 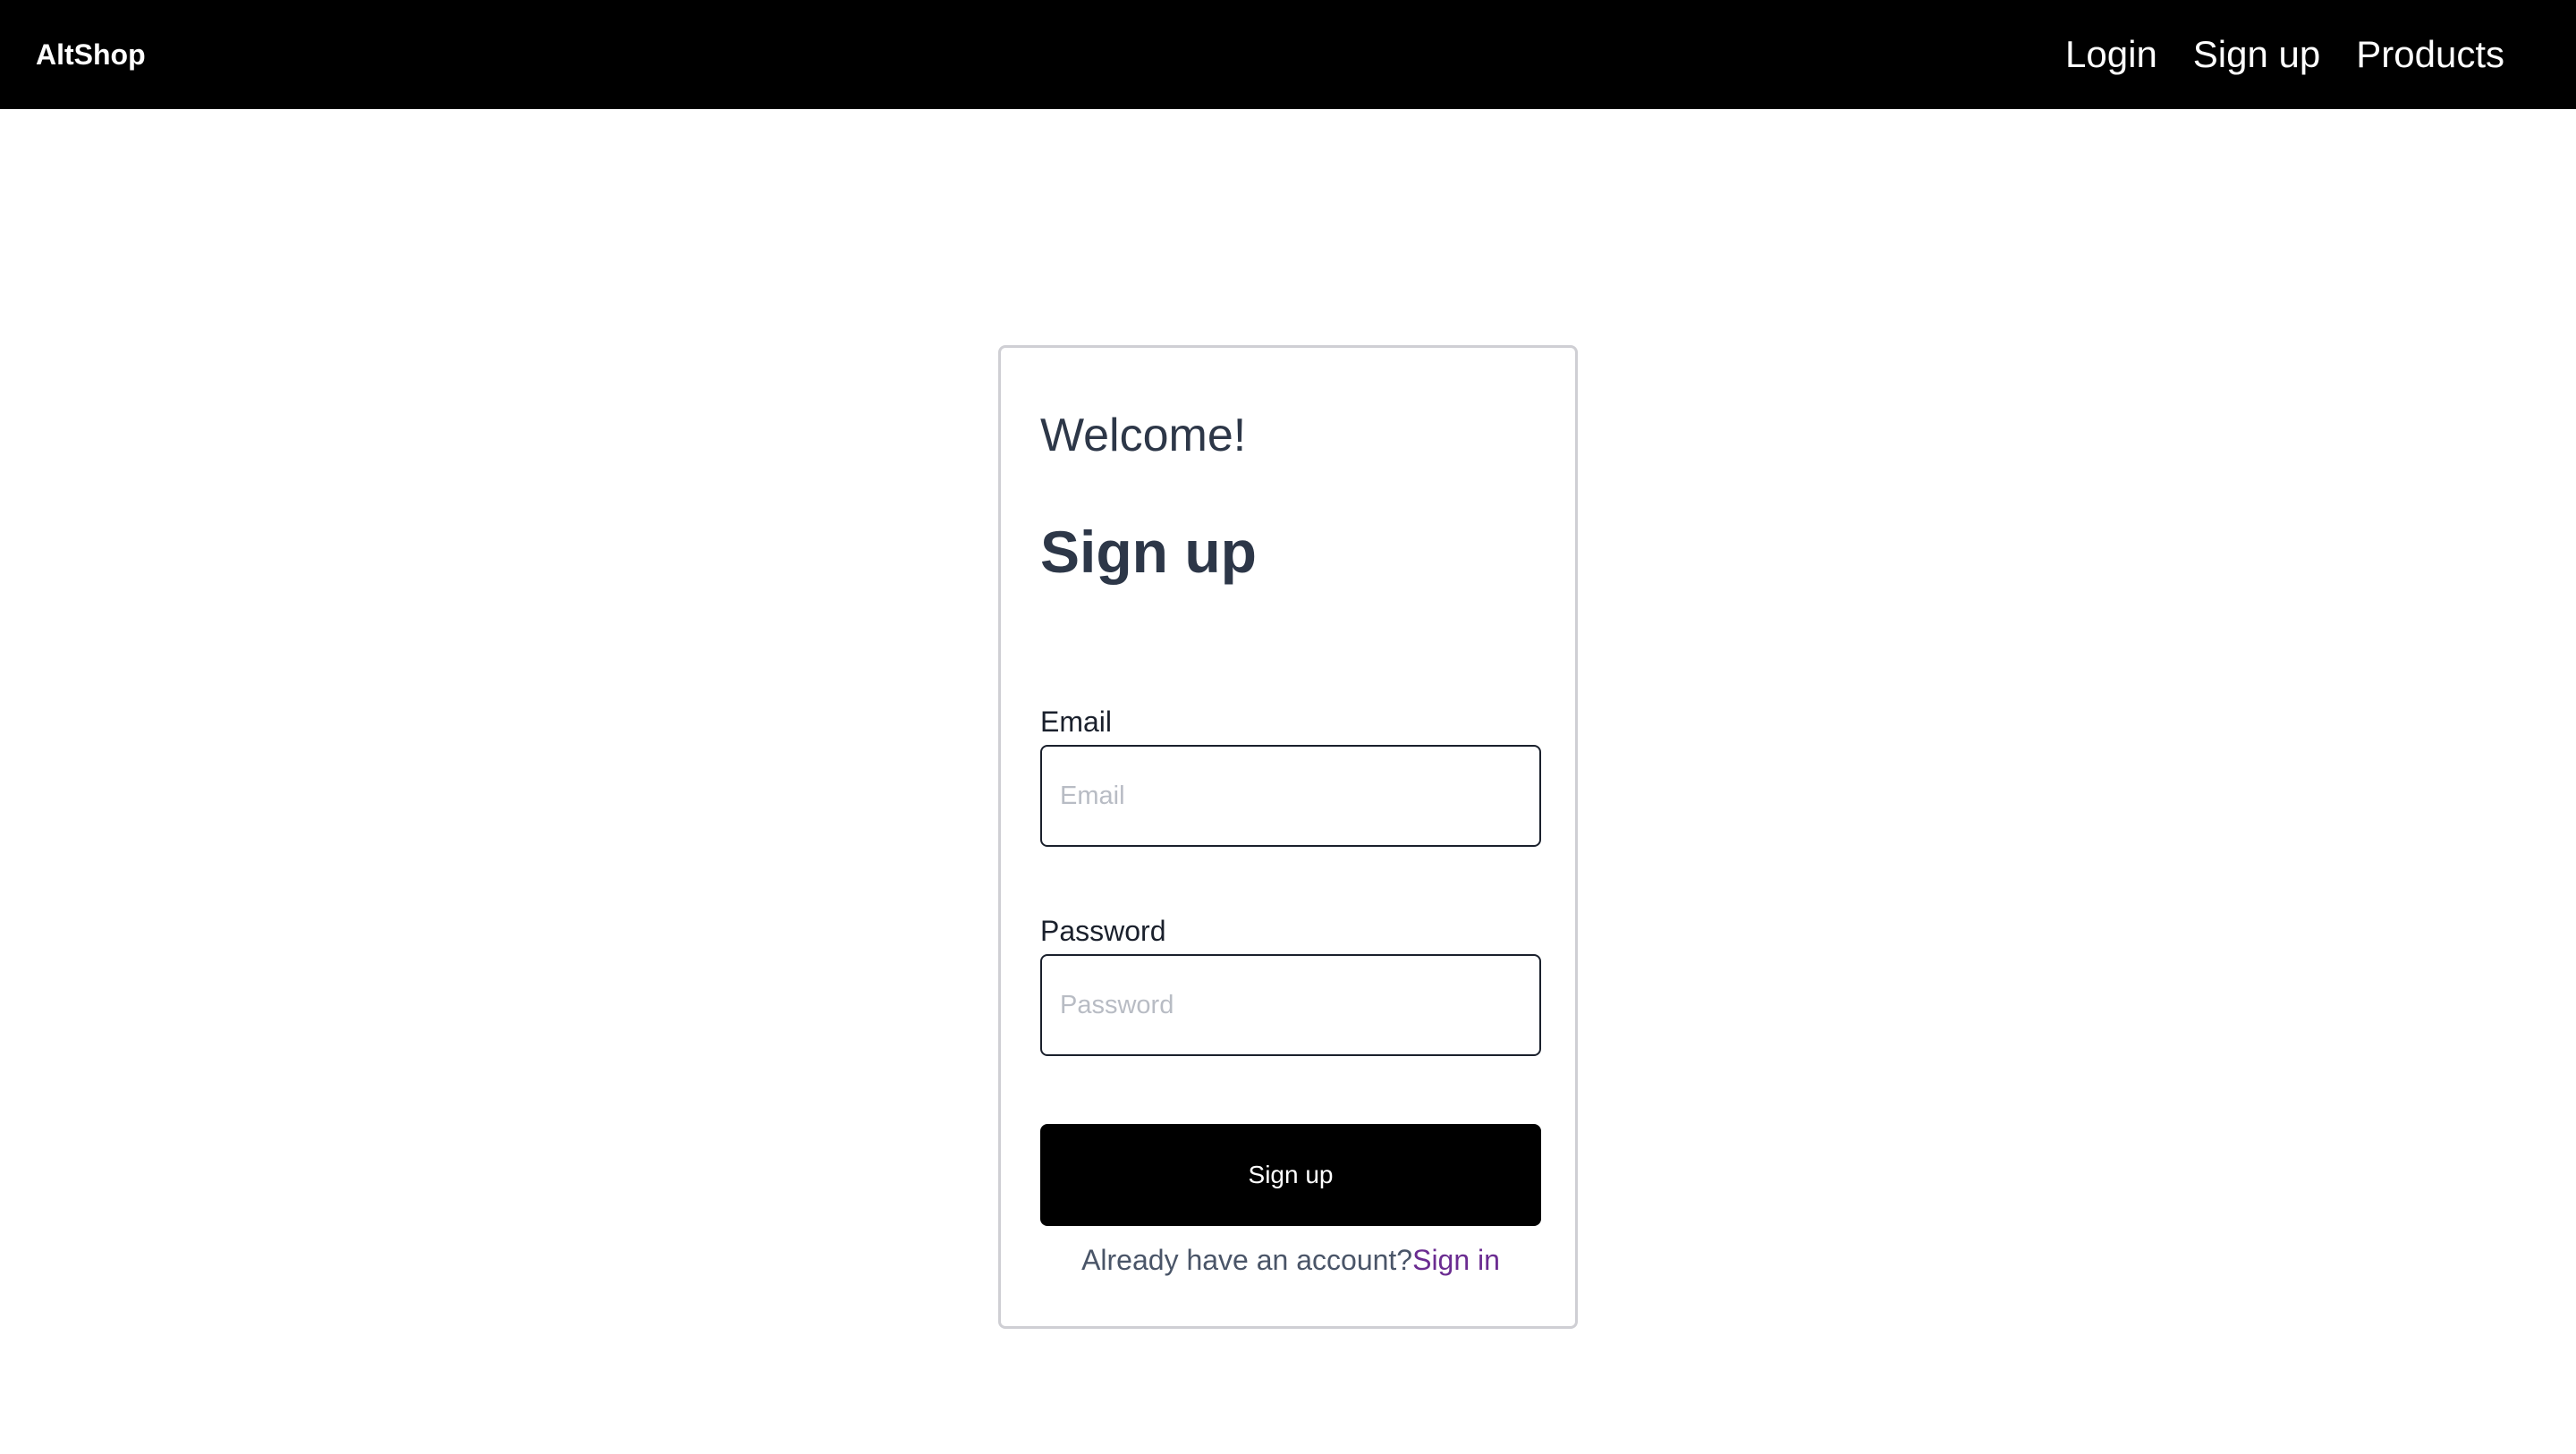 What do you see at coordinates (1456, 1260) in the screenshot?
I see `signin-link: Sign in` at bounding box center [1456, 1260].